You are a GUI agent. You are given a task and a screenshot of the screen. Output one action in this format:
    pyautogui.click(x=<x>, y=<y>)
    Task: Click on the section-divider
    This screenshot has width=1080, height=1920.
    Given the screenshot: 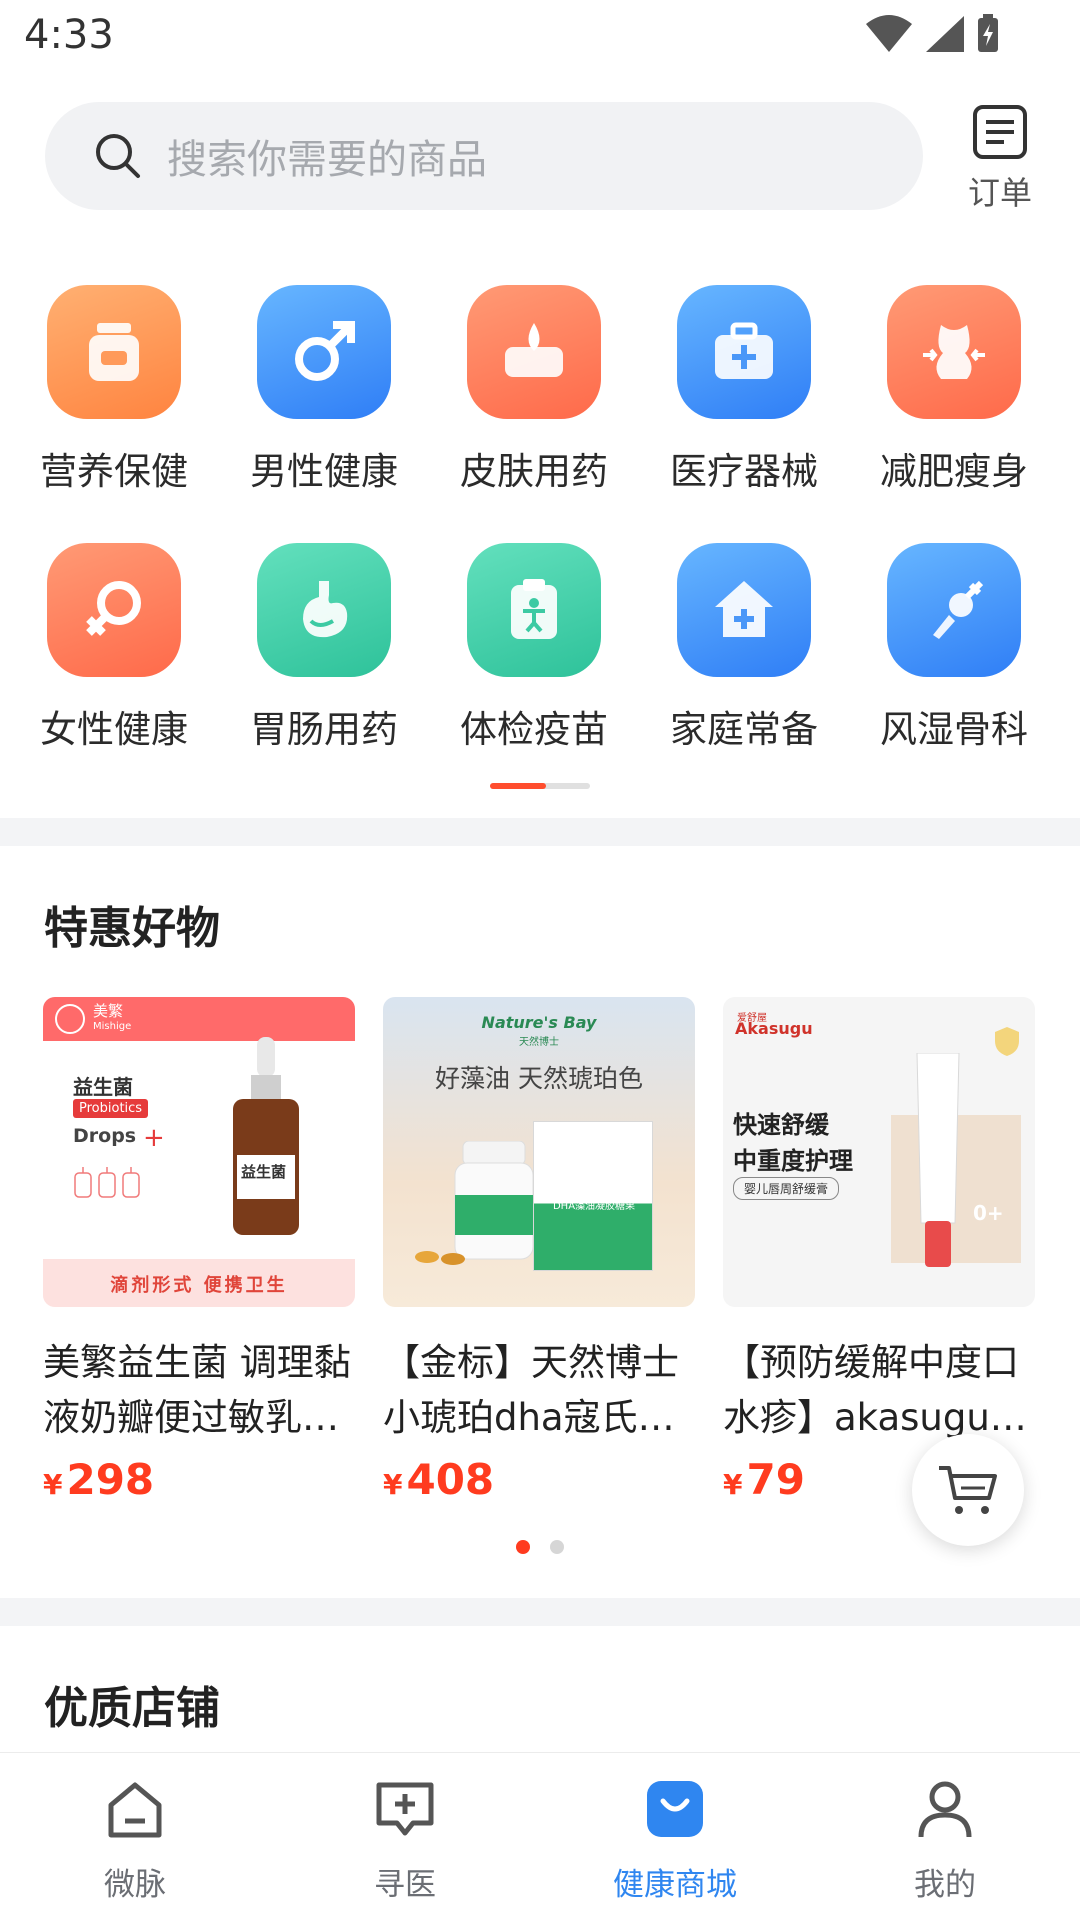 What is the action you would take?
    pyautogui.click(x=540, y=832)
    